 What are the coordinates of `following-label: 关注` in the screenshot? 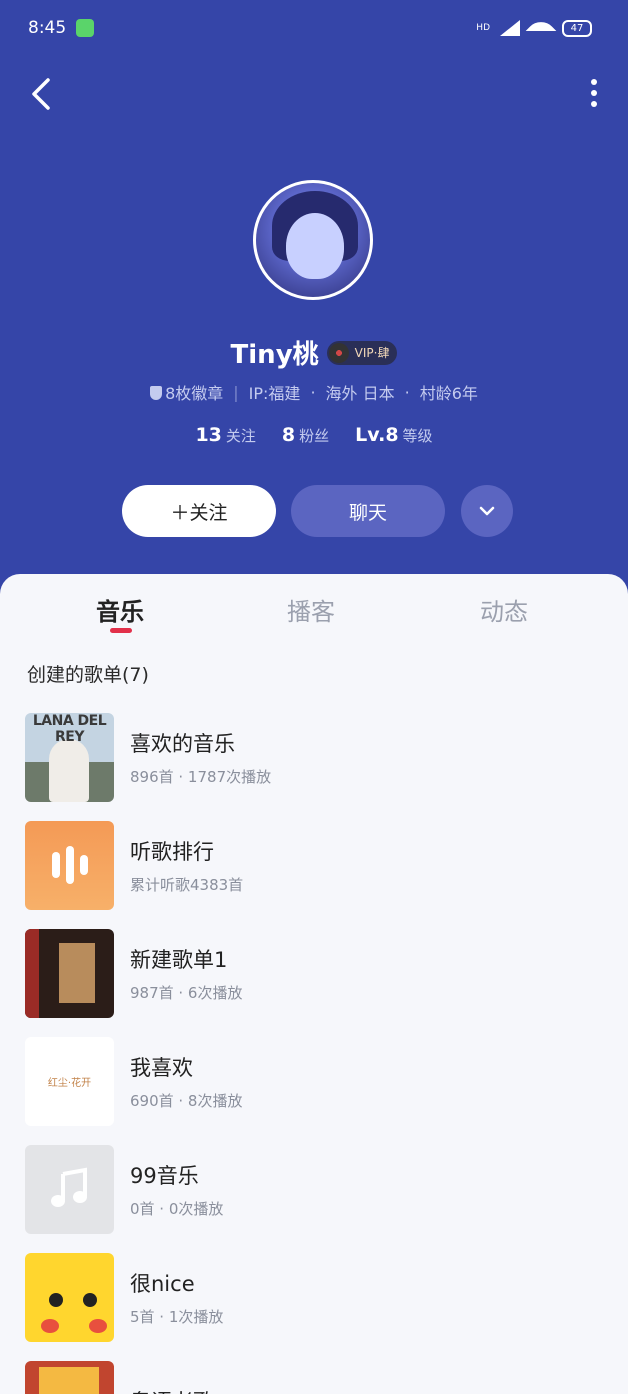 It's located at (240, 436).